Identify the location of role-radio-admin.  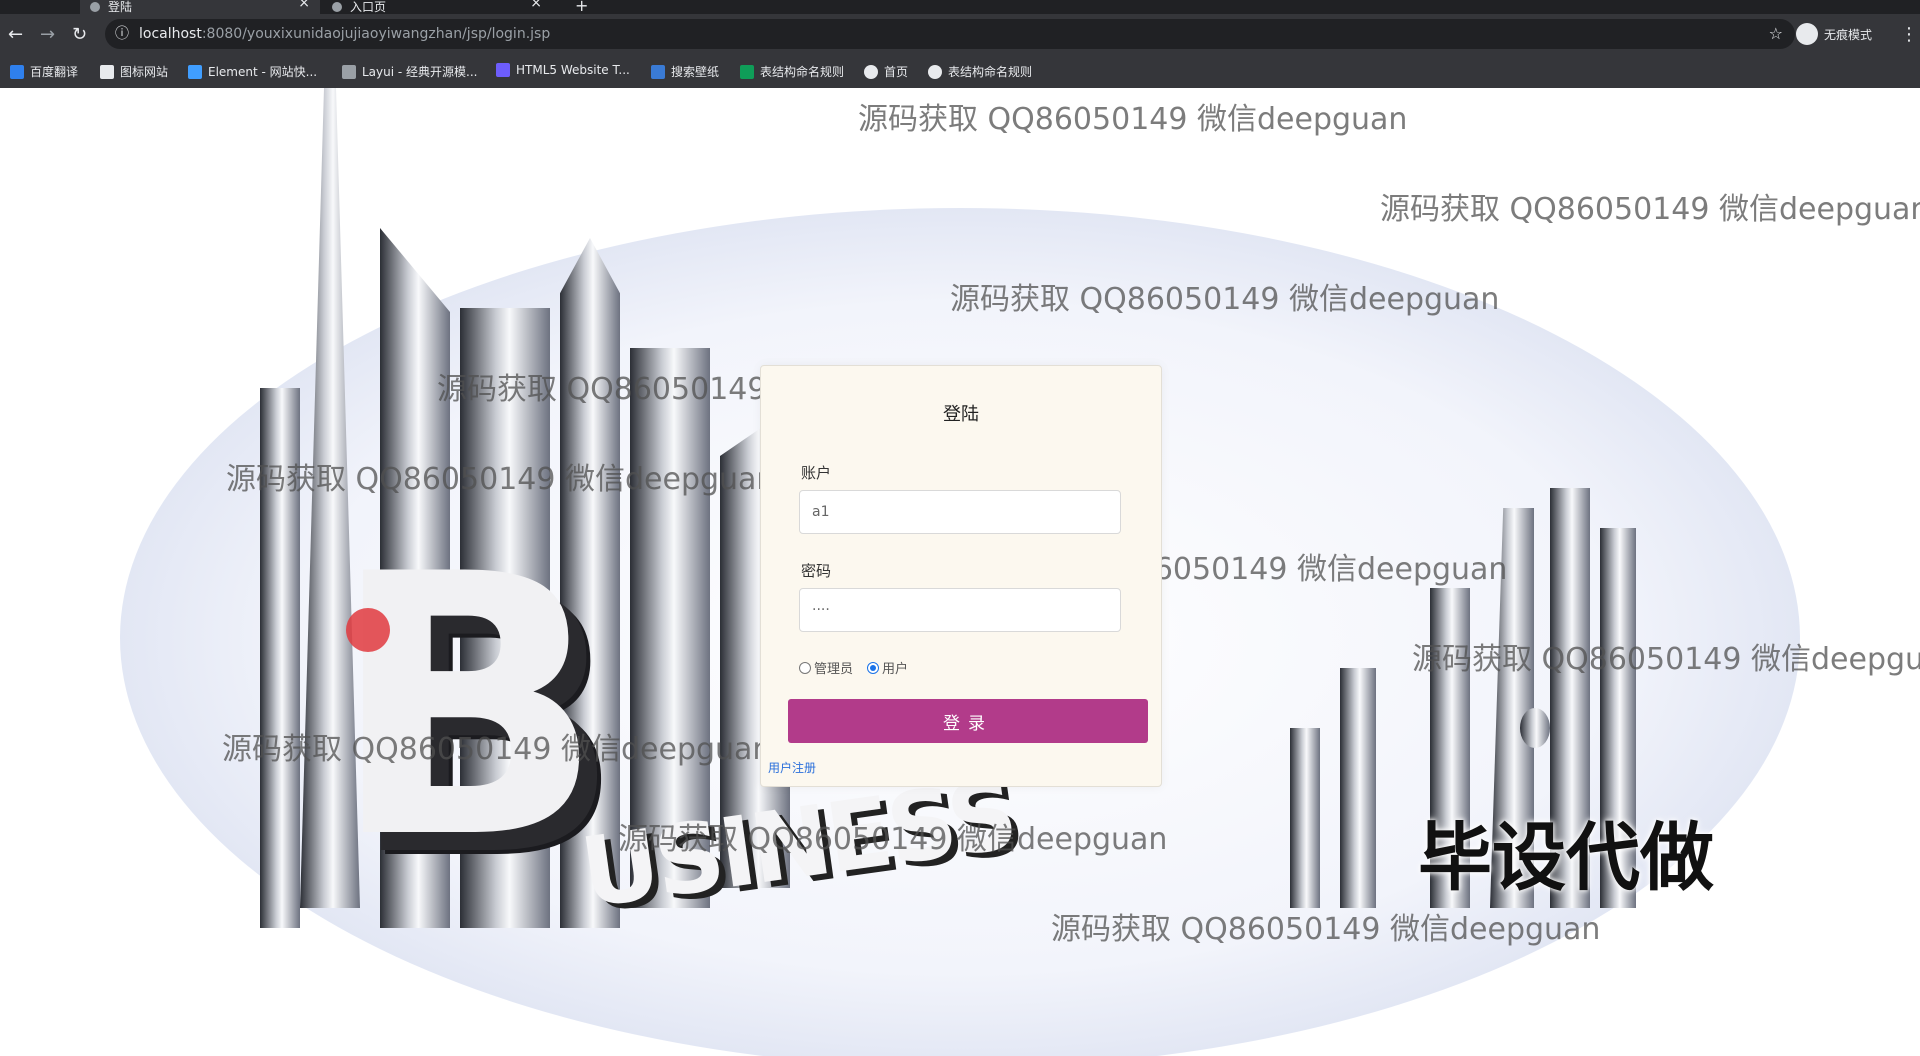
(805, 667).